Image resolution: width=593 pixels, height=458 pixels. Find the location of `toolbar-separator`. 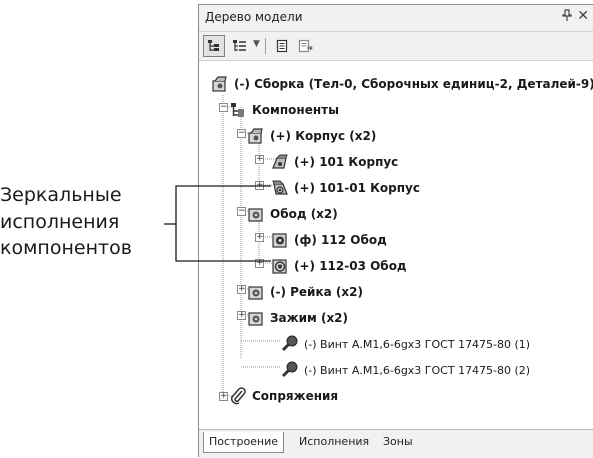

toolbar-separator is located at coordinates (265, 46).